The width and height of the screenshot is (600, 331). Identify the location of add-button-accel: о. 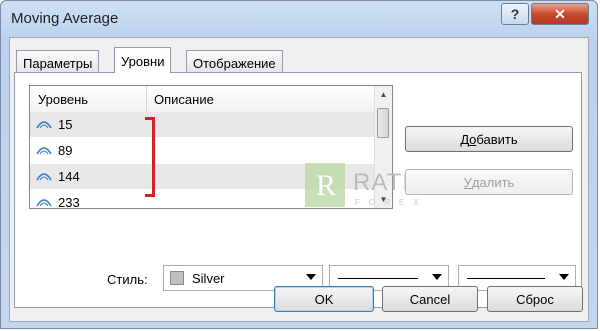
(473, 139).